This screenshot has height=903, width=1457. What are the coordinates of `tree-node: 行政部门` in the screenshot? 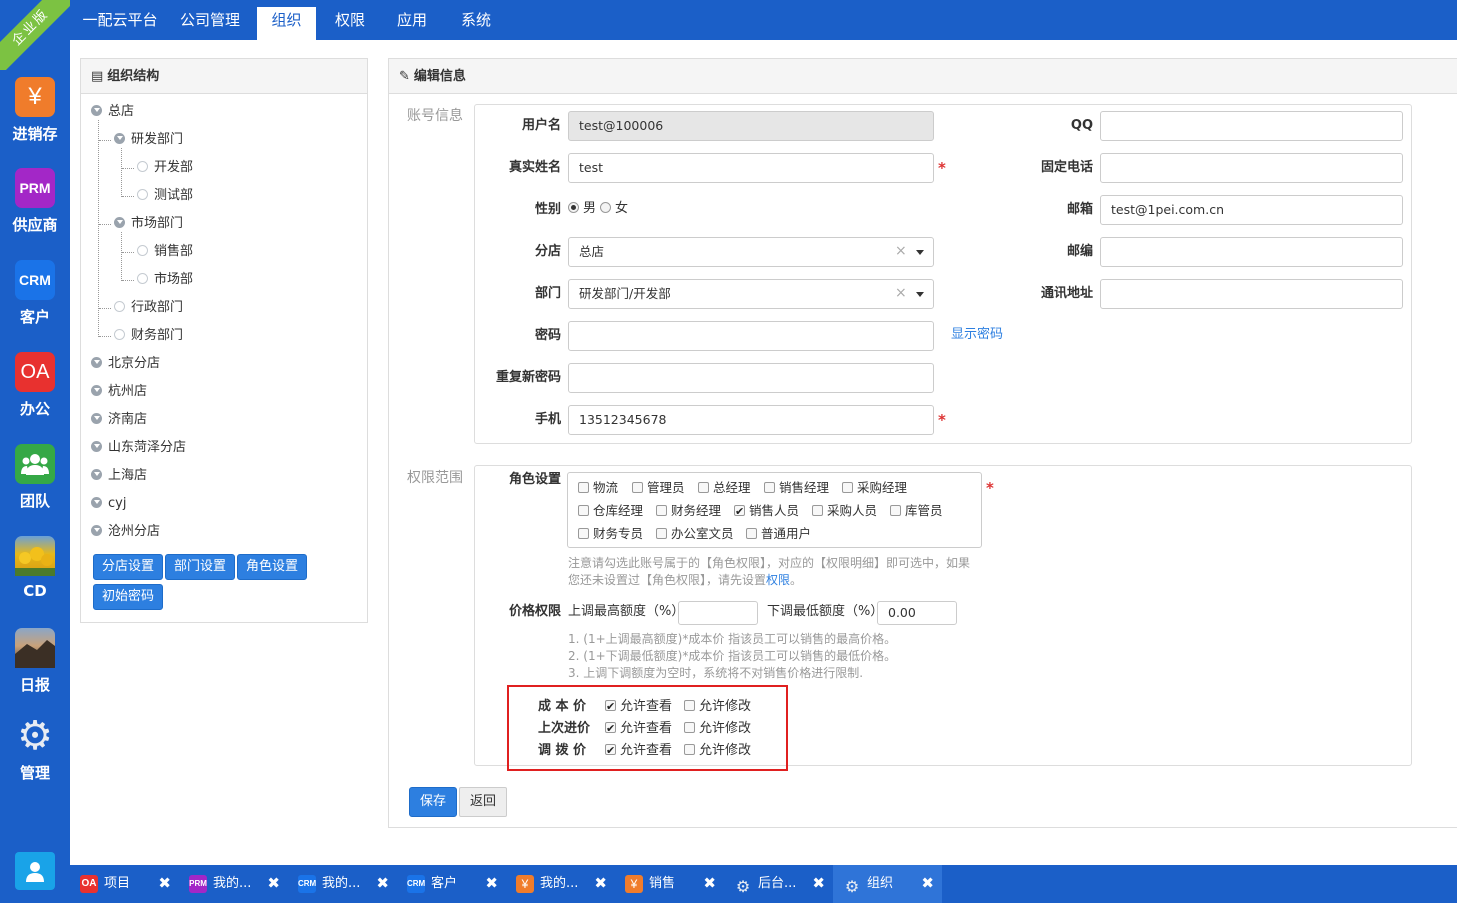 It's located at (148, 308).